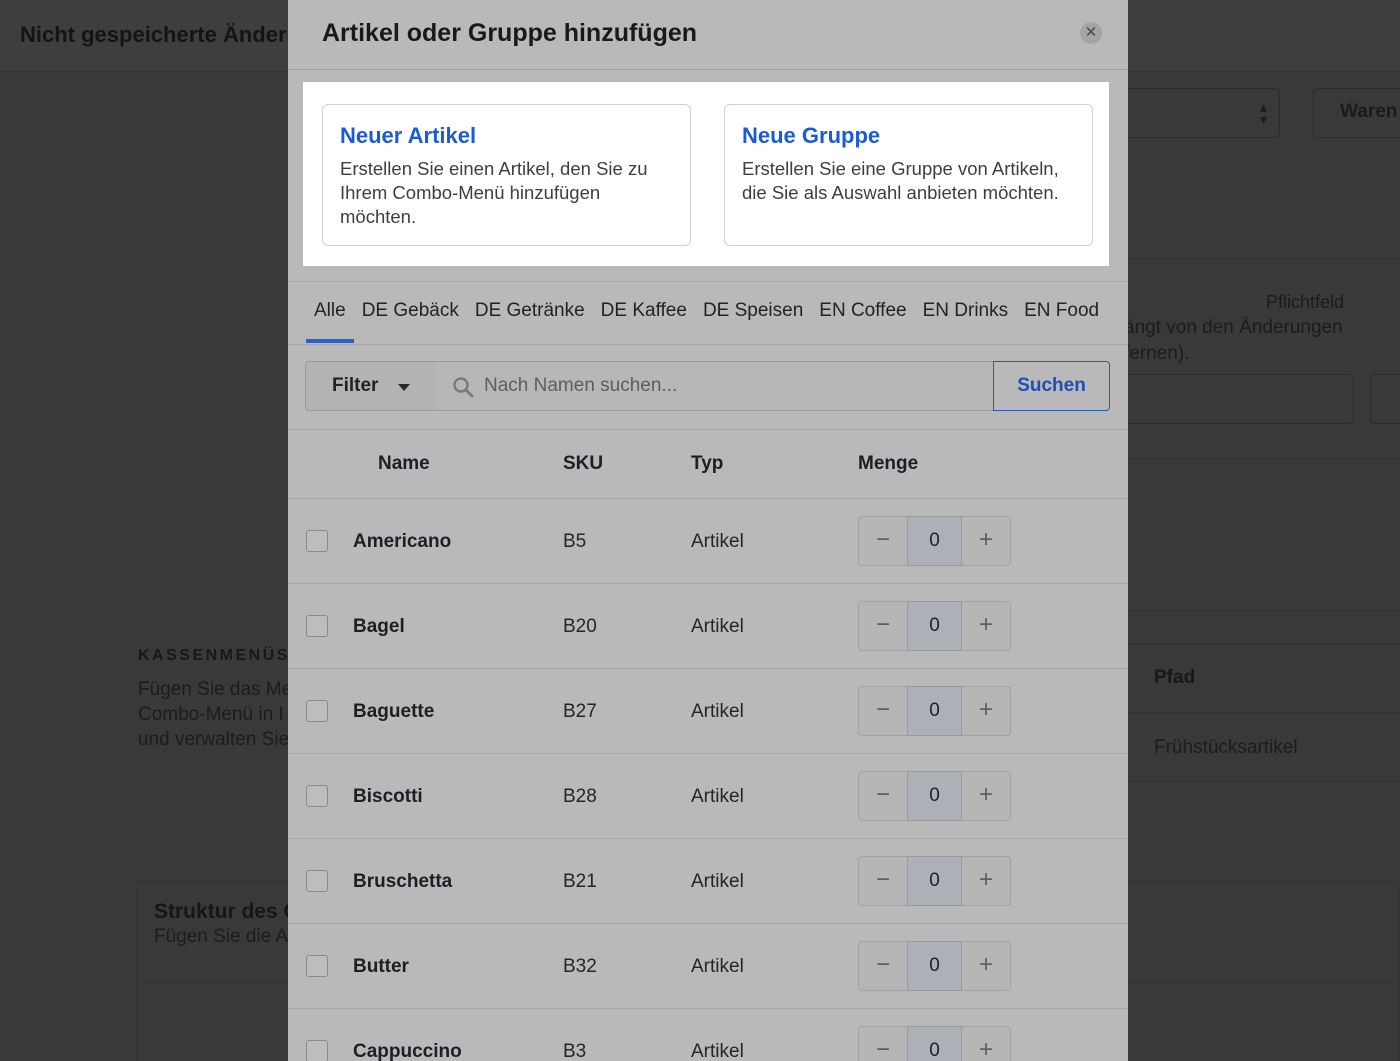 The width and height of the screenshot is (1400, 1061). What do you see at coordinates (1305, 302) in the screenshot?
I see `required-field-label: Pflichtfeld` at bounding box center [1305, 302].